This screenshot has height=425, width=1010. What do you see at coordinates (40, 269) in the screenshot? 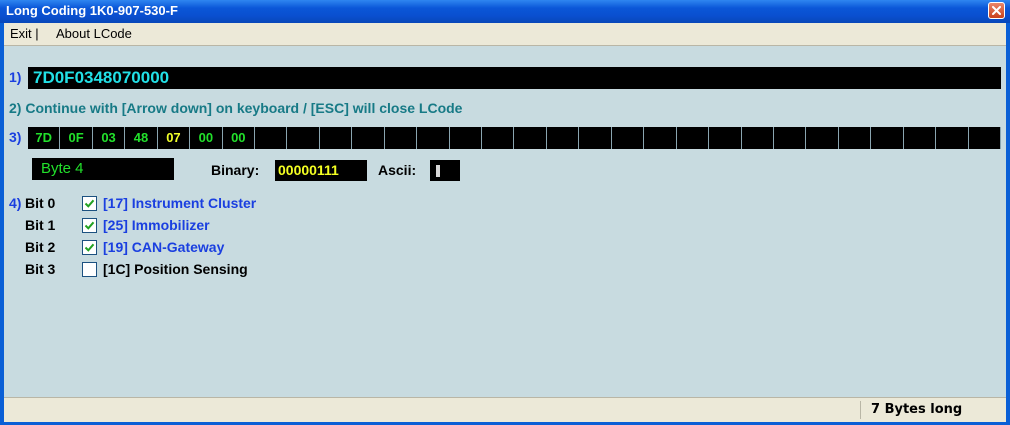
I see `bit-number: Bit 3` at bounding box center [40, 269].